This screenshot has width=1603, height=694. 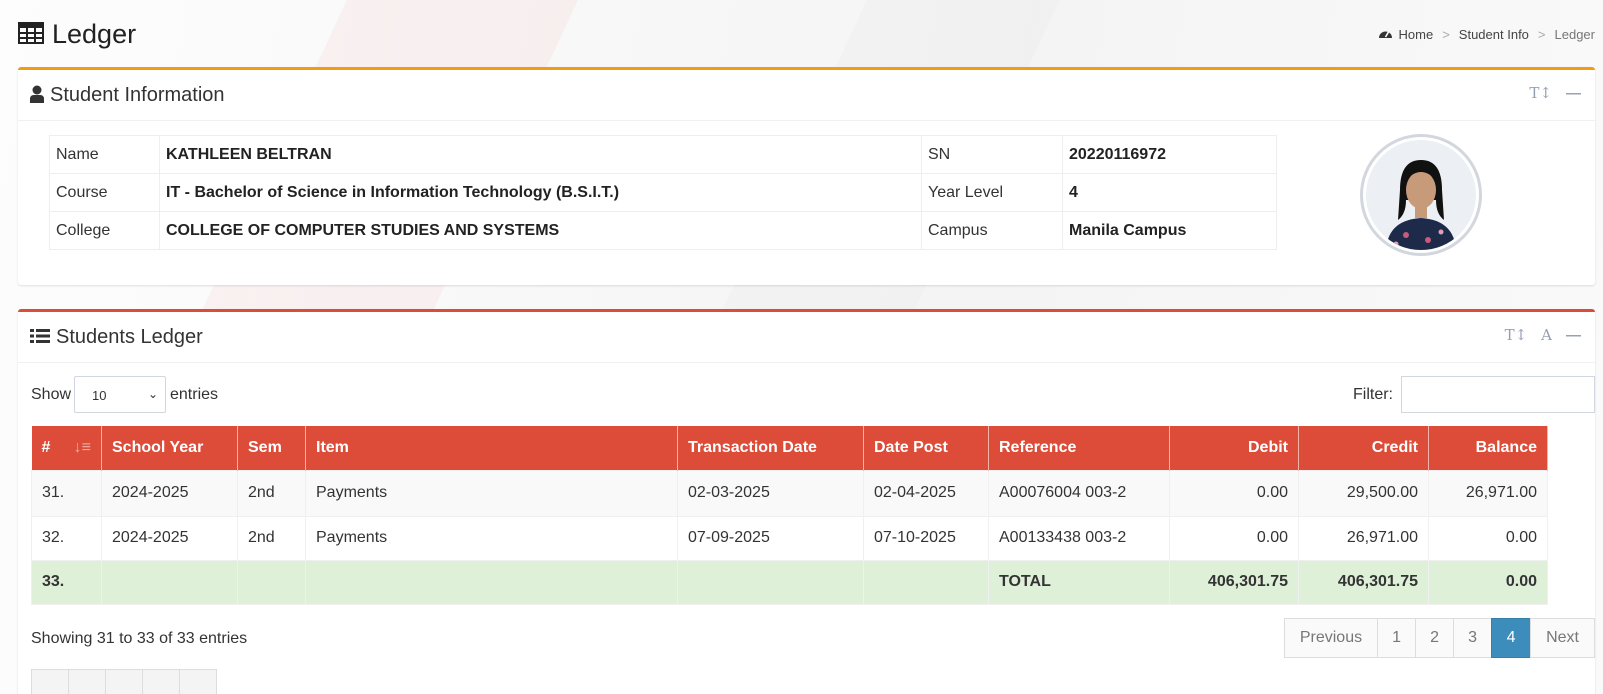 I want to click on student-year-level: 4, so click(x=1169, y=192).